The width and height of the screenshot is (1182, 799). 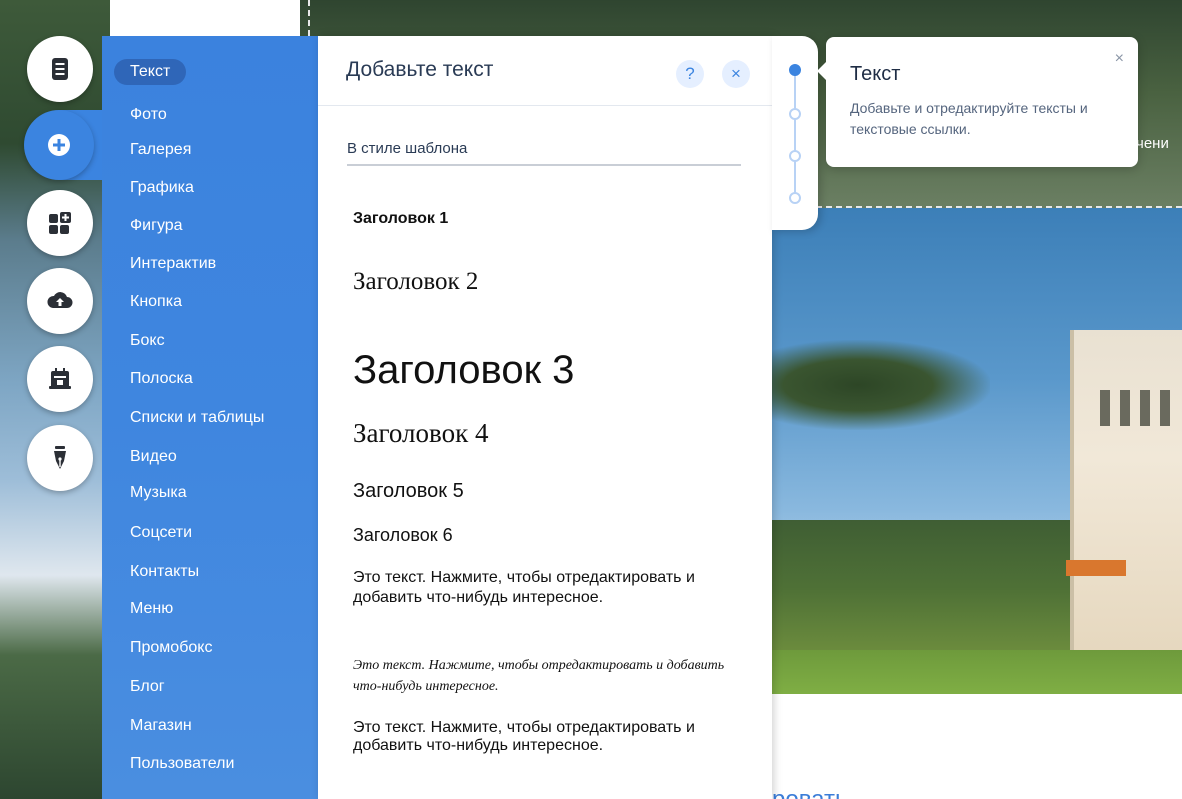 I want to click on tooltip-title: Текст, so click(x=875, y=74).